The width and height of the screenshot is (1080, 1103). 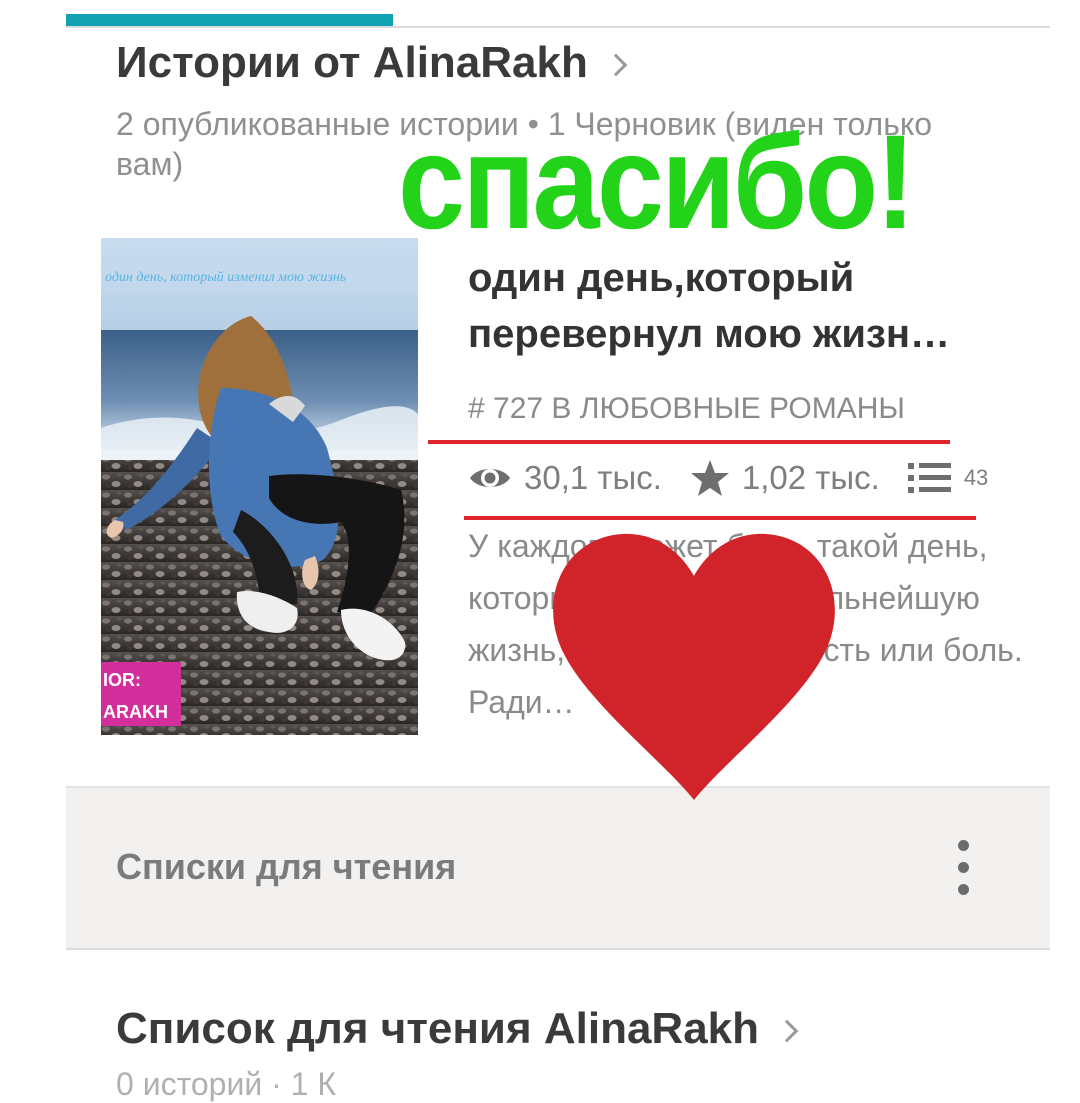 I want to click on reading-lists-label: Списки для чтения, so click(x=286, y=866).